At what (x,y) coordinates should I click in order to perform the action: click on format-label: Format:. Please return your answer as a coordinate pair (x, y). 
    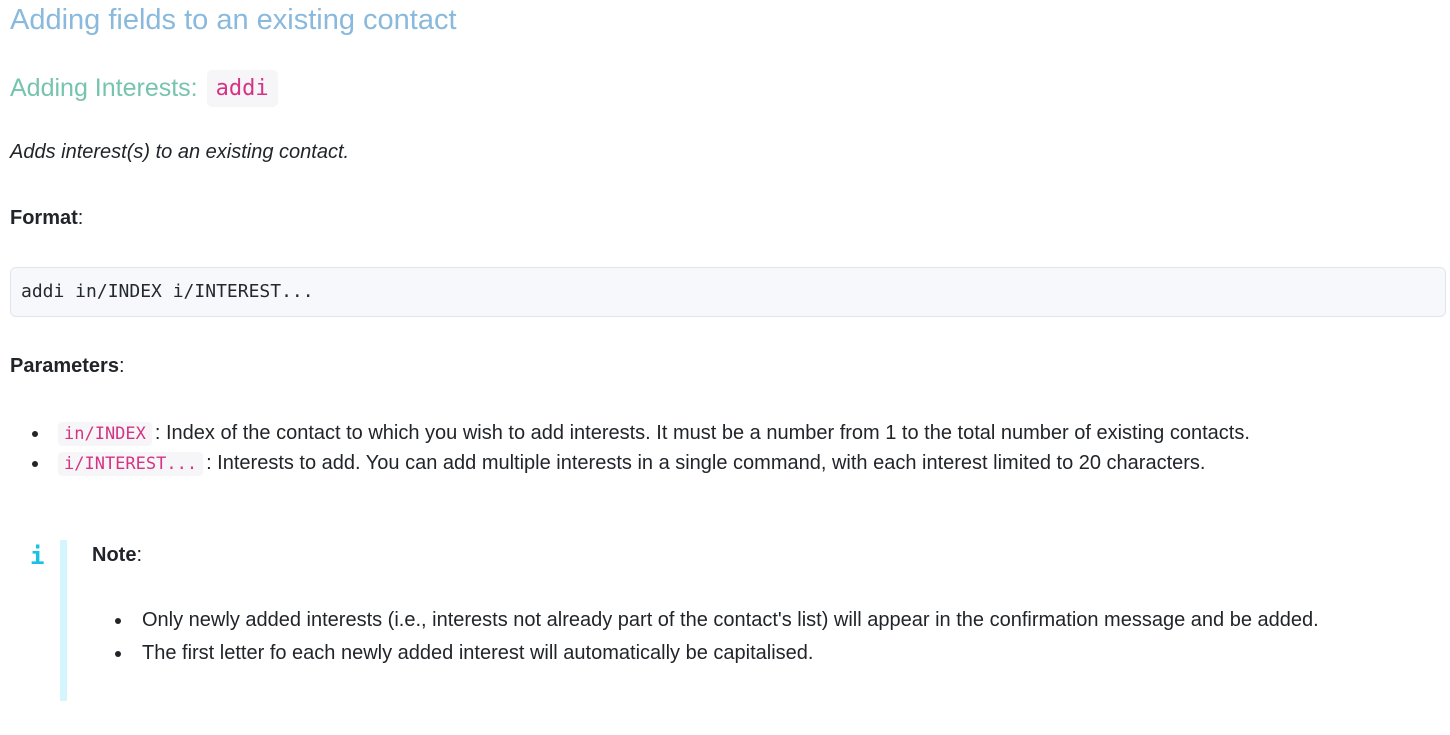
    Looking at the image, I should click on (47, 218).